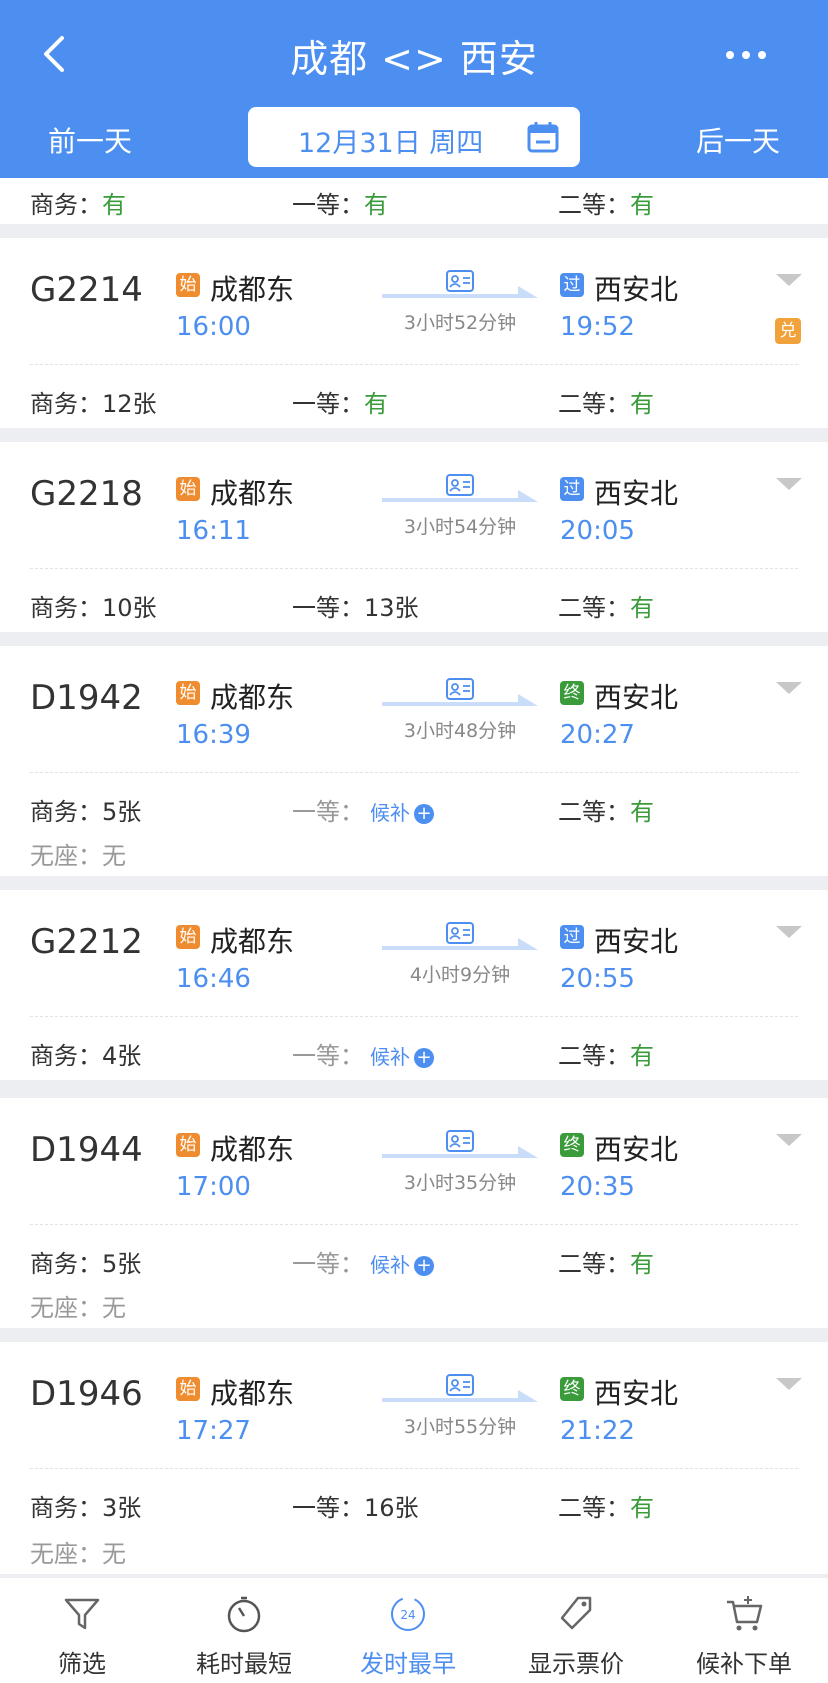 Image resolution: width=828 pixels, height=1683 pixels. I want to click on departure-time: 16:46, so click(213, 979).